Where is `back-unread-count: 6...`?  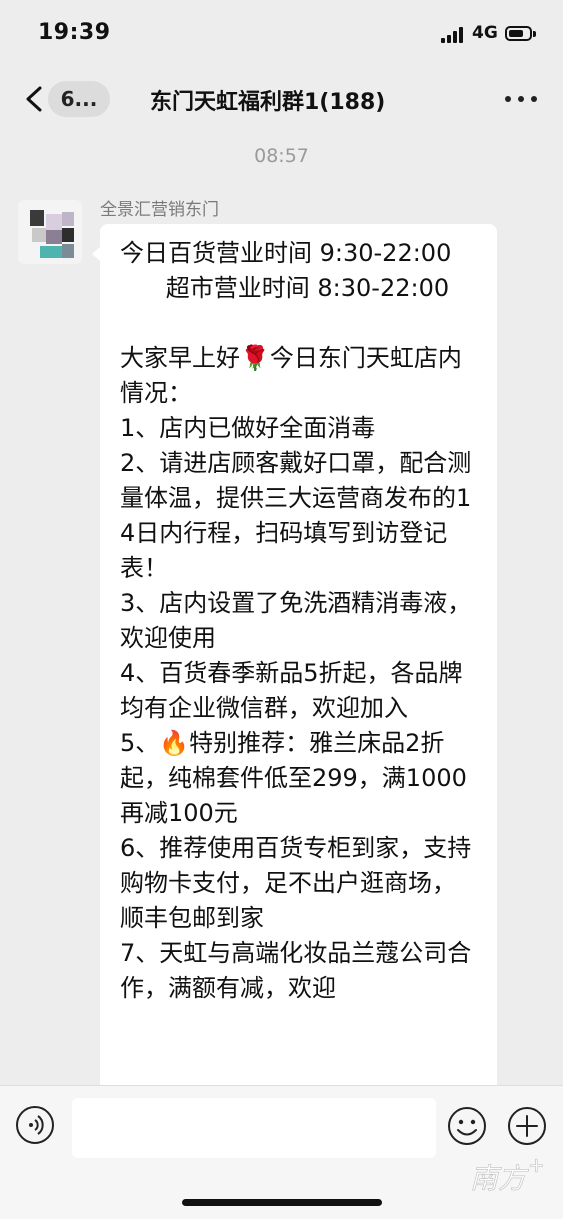
back-unread-count: 6... is located at coordinates (79, 99).